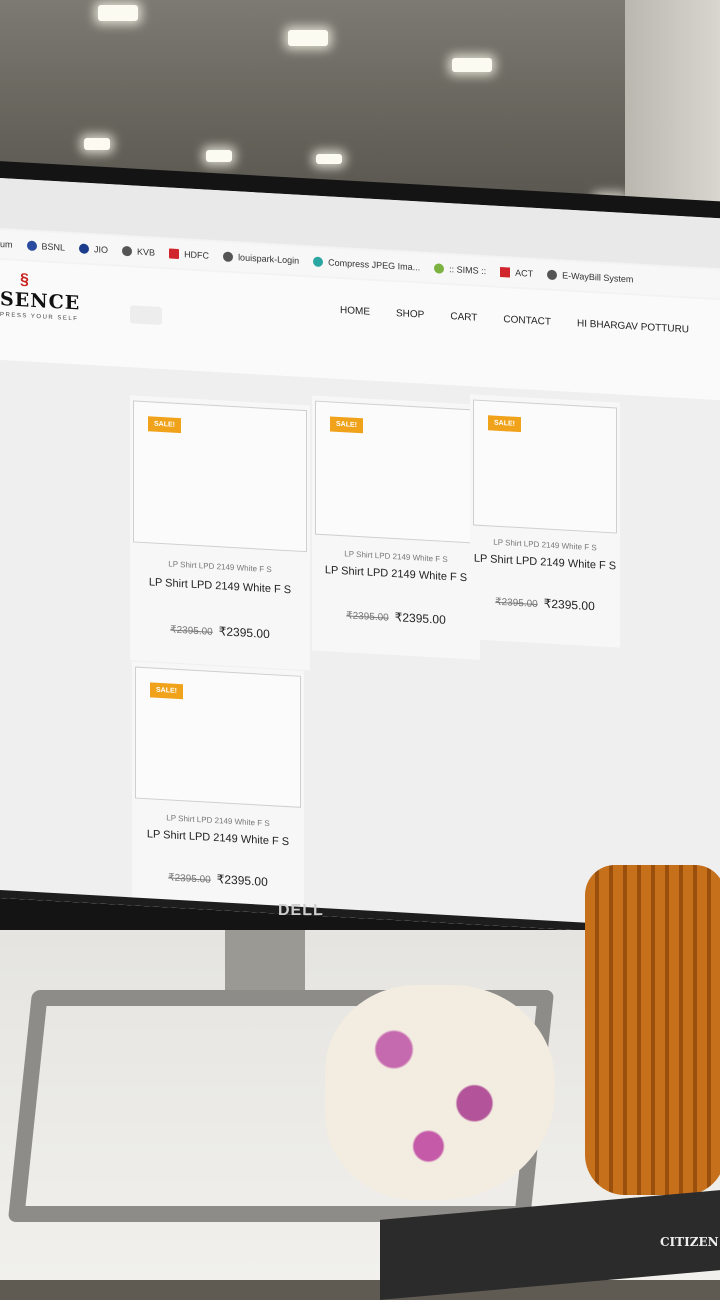  Describe the element at coordinates (439, 268) in the screenshot. I see `sims-icon` at that location.